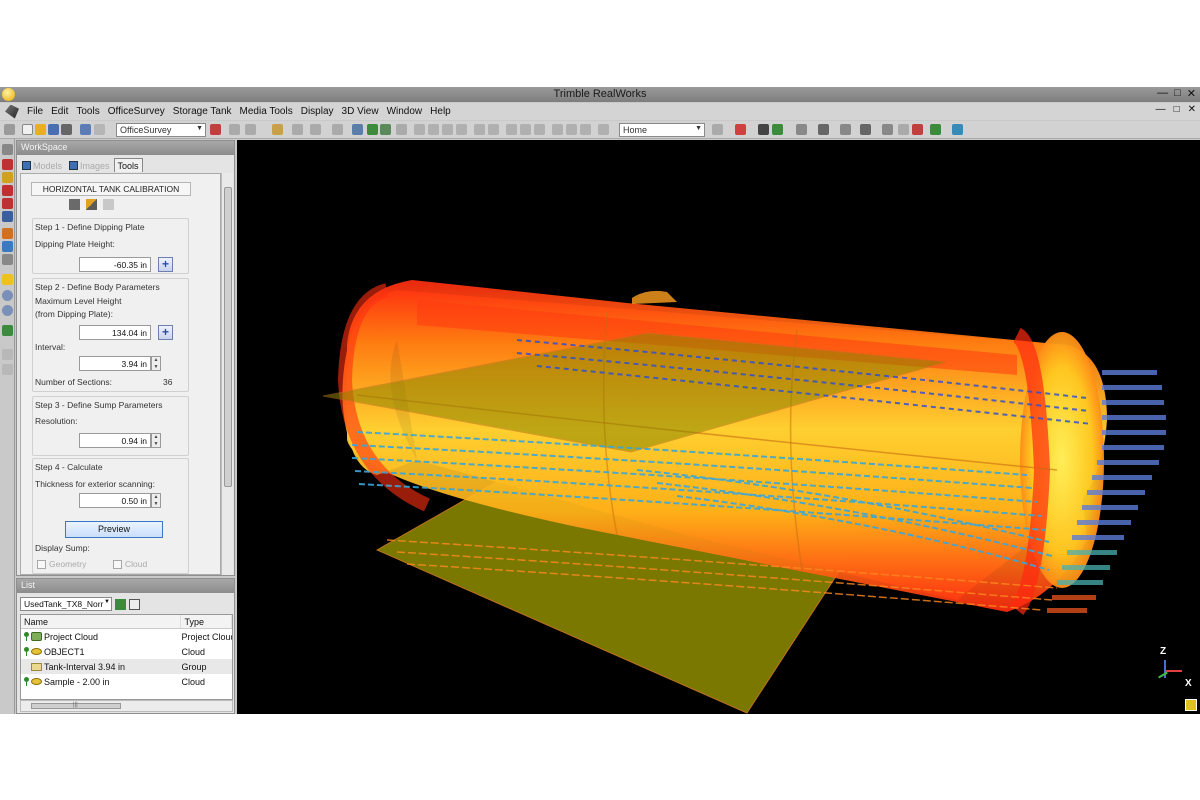 This screenshot has width=1200, height=800. What do you see at coordinates (266, 111) in the screenshot?
I see `menu-media-tools: Media Tools` at bounding box center [266, 111].